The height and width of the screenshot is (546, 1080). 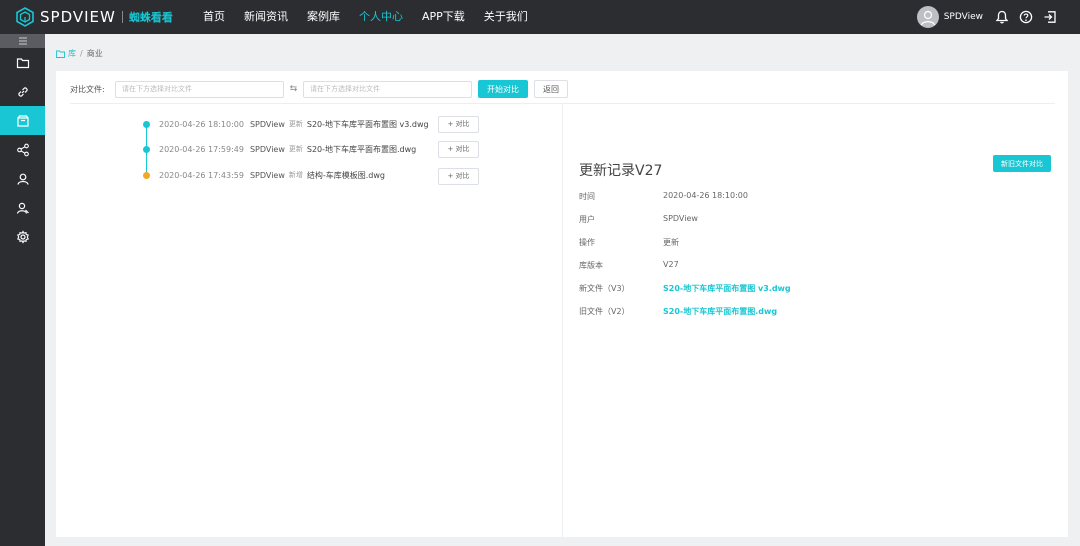 What do you see at coordinates (387, 89) in the screenshot?
I see `compare-file-right-input: 请在下方选择对比文件` at bounding box center [387, 89].